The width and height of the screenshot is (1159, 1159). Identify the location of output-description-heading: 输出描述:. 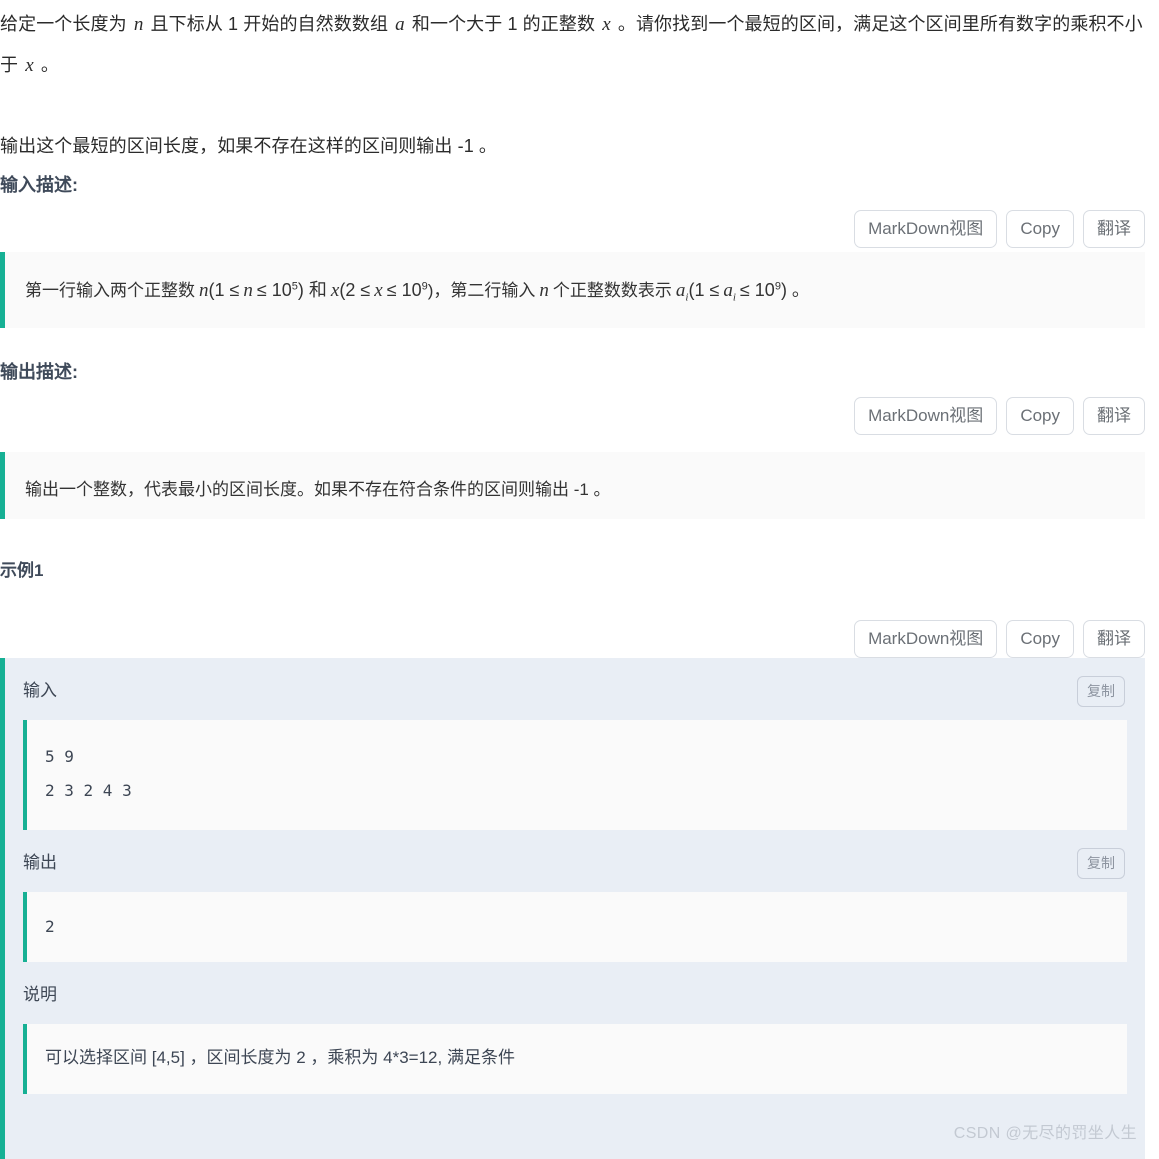
(39, 372).